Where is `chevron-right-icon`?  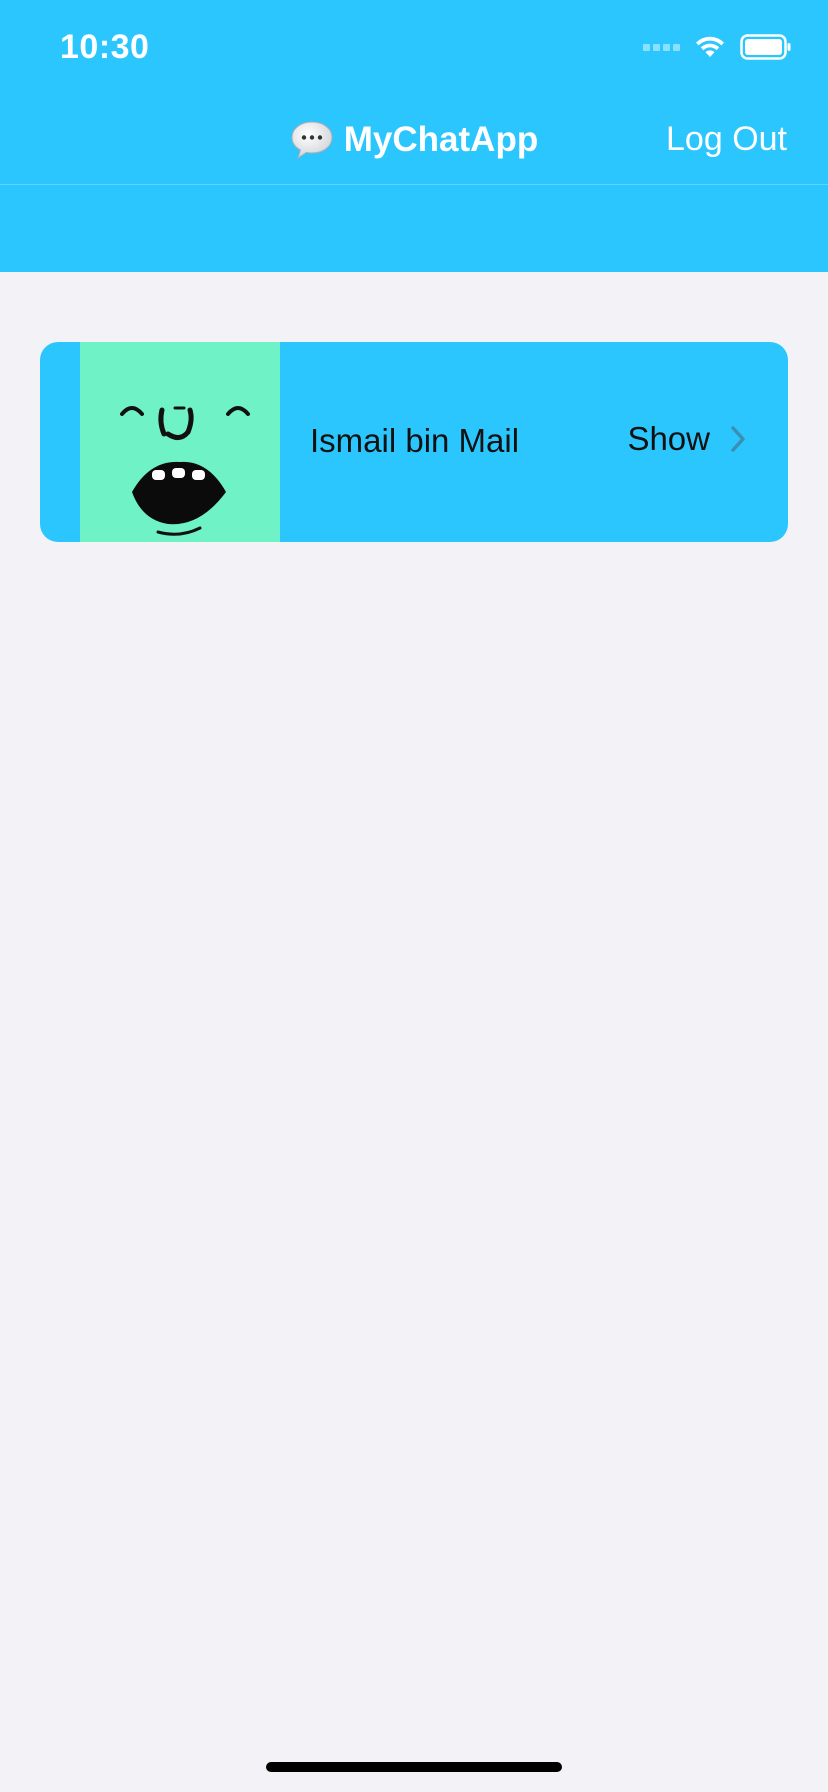
chevron-right-icon is located at coordinates (738, 439).